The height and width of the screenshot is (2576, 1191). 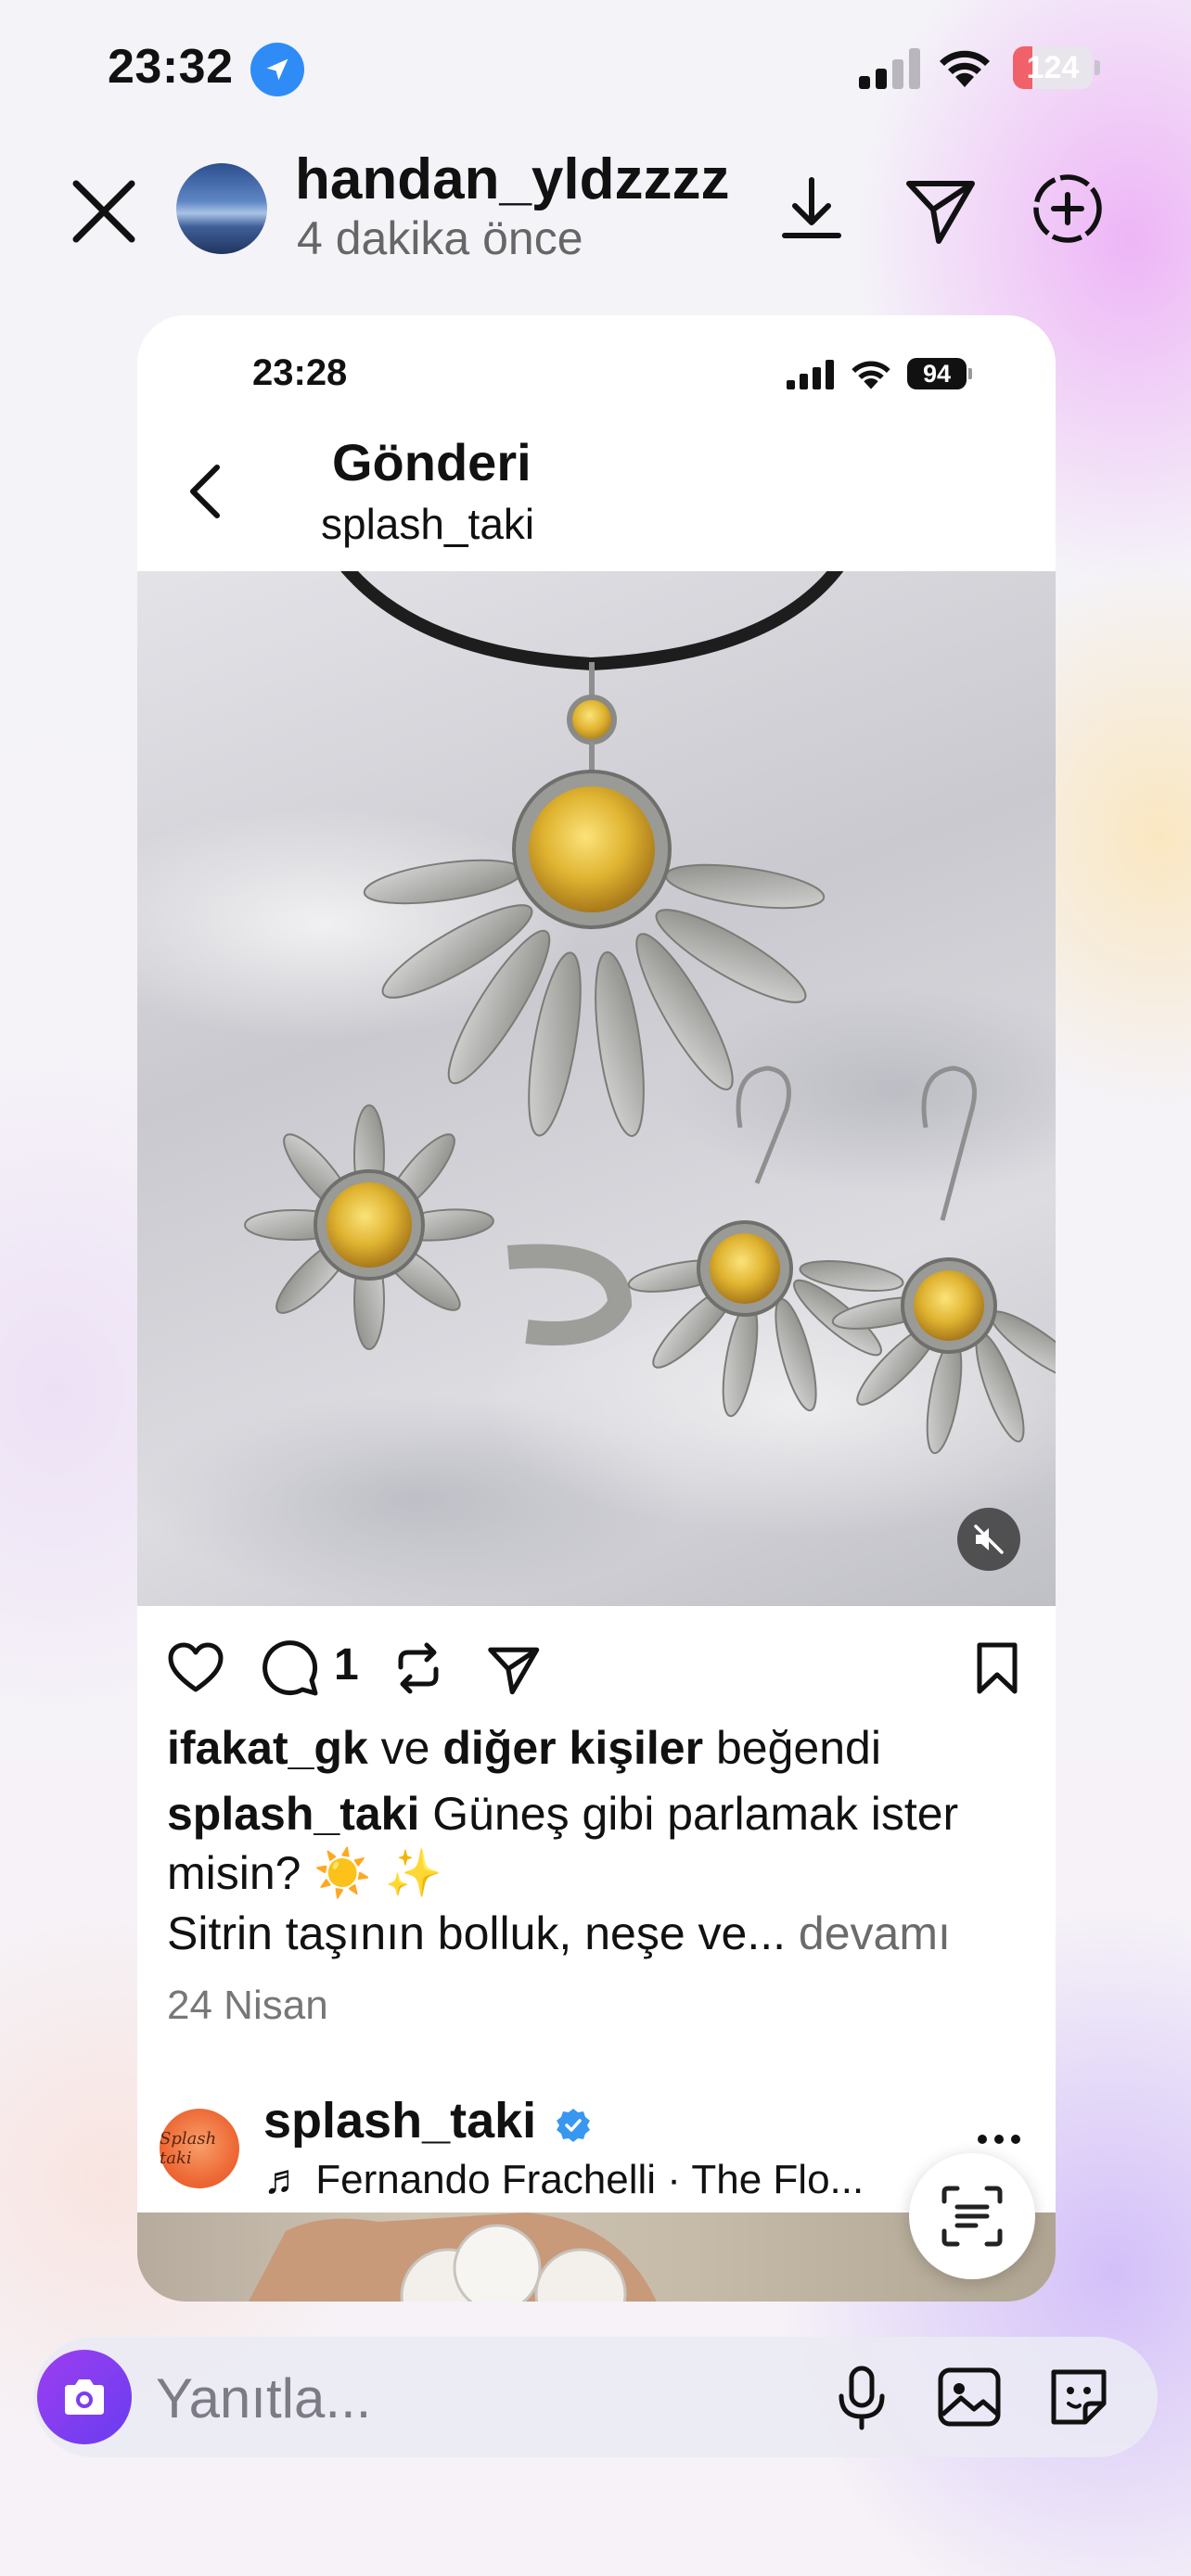 What do you see at coordinates (405, 1748) in the screenshot?
I see `likes-and: ve` at bounding box center [405, 1748].